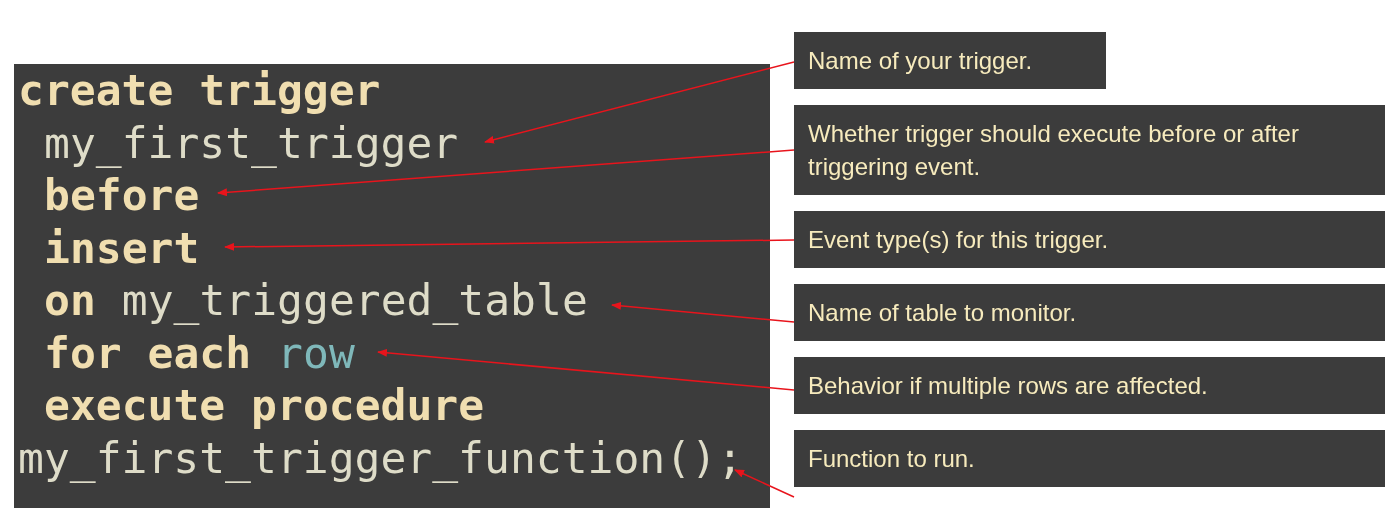  What do you see at coordinates (1089, 312) in the screenshot?
I see `annotation-label: Name of table to monitor.` at bounding box center [1089, 312].